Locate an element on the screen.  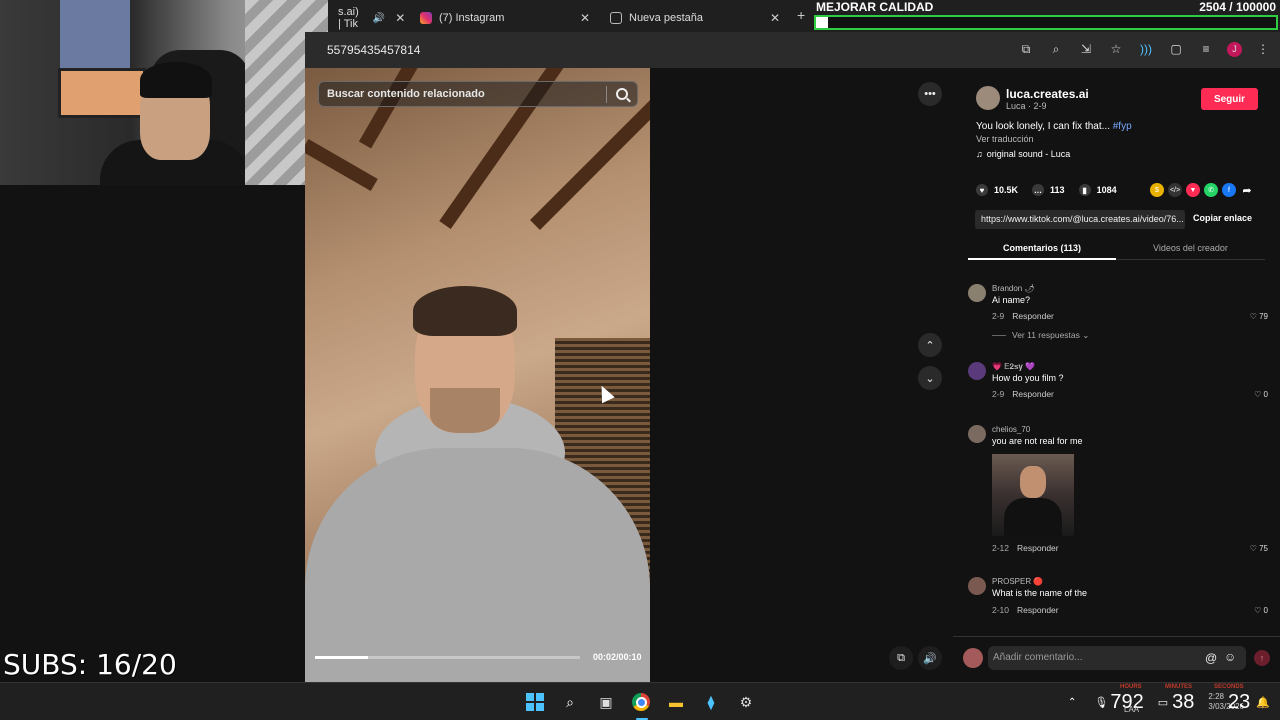
new-tab-button: + is located at coordinates (801, 15).